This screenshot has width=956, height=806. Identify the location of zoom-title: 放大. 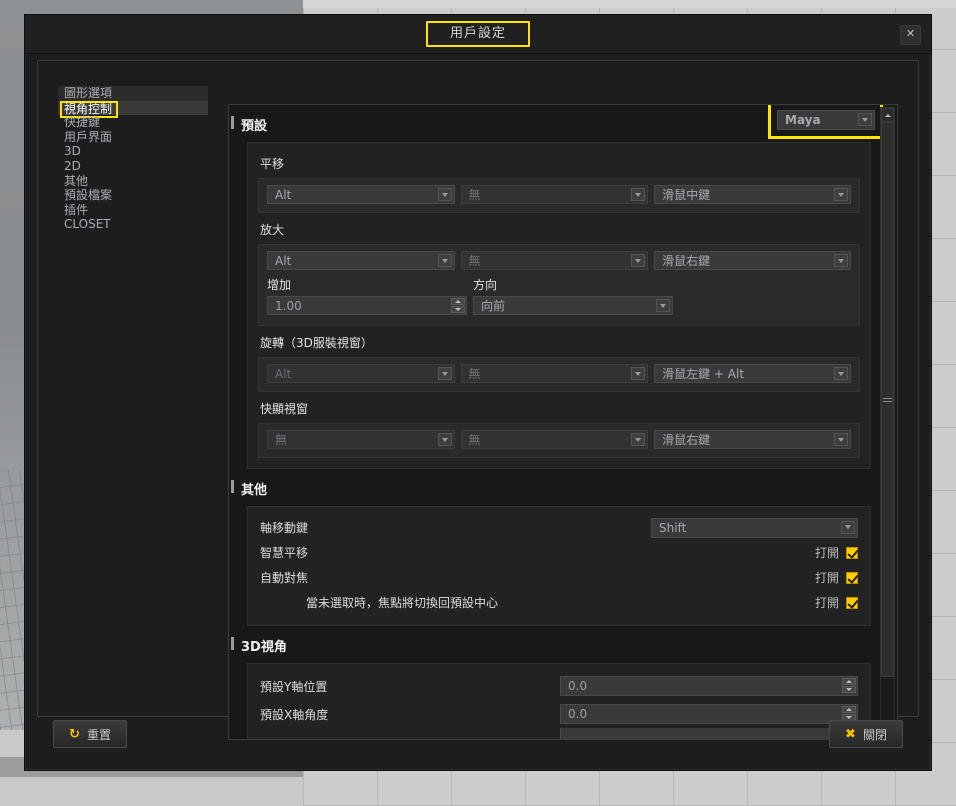
(272, 230).